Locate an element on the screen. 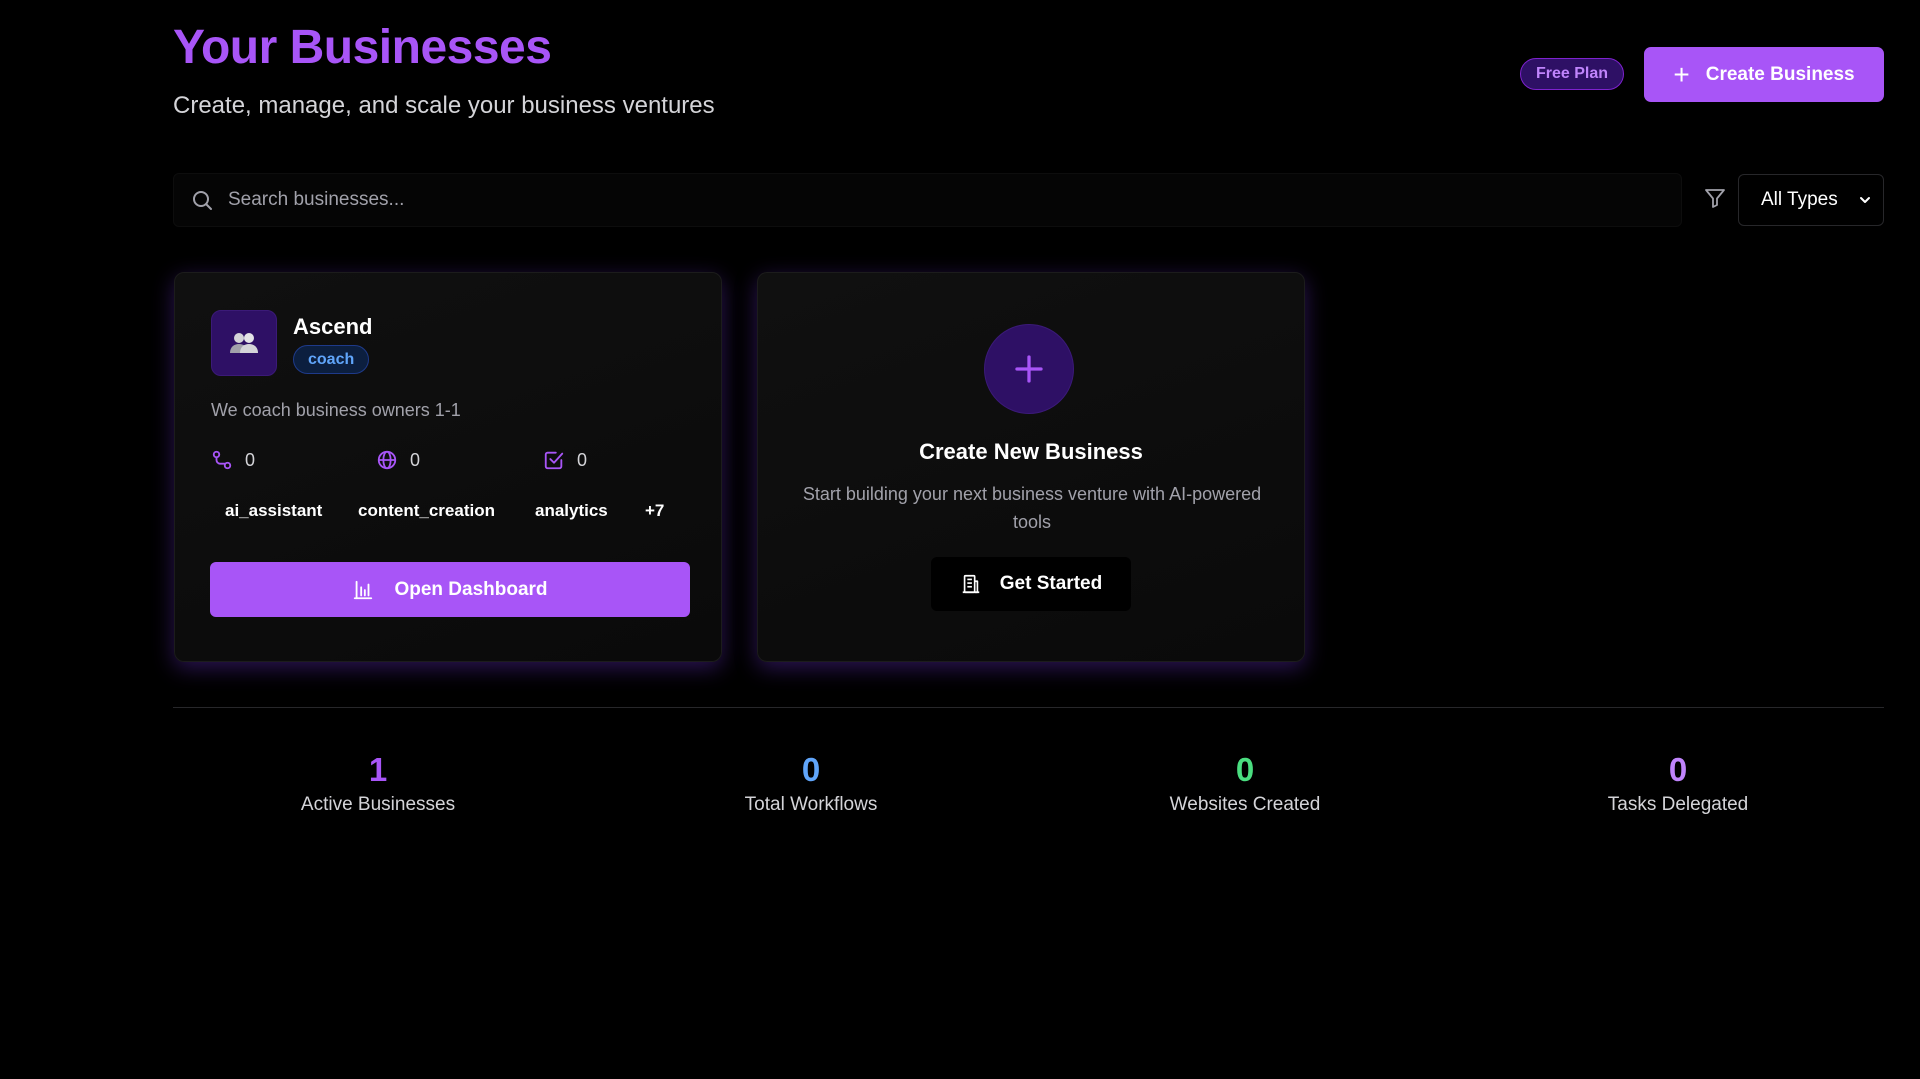 This screenshot has height=1079, width=1920. get-started-label: Get Started is located at coordinates (1051, 583).